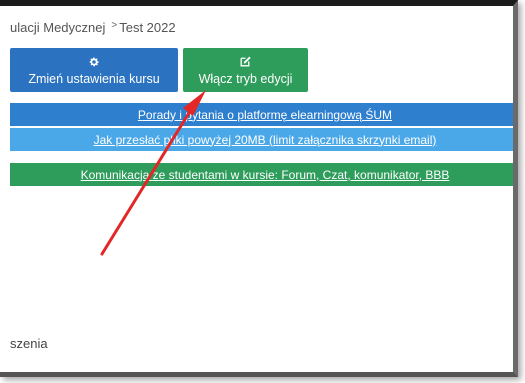  Describe the element at coordinates (94, 62) in the screenshot. I see `gear-icon` at that location.